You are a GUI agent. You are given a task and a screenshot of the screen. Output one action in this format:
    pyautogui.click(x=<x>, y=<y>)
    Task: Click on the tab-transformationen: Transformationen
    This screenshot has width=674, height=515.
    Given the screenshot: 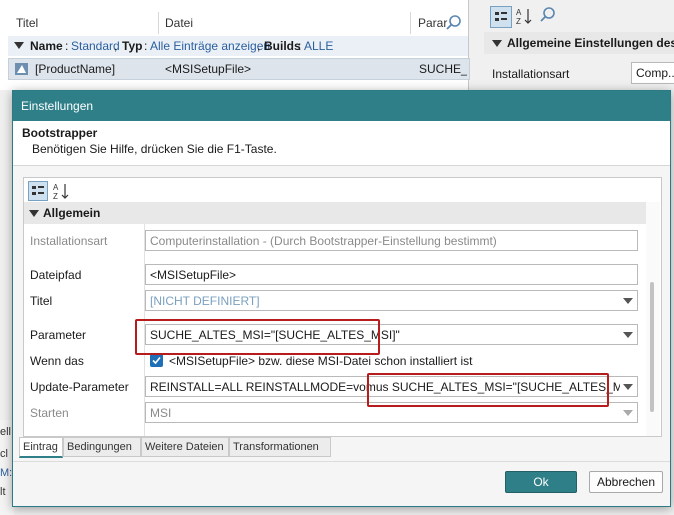 What is the action you would take?
    pyautogui.click(x=280, y=447)
    